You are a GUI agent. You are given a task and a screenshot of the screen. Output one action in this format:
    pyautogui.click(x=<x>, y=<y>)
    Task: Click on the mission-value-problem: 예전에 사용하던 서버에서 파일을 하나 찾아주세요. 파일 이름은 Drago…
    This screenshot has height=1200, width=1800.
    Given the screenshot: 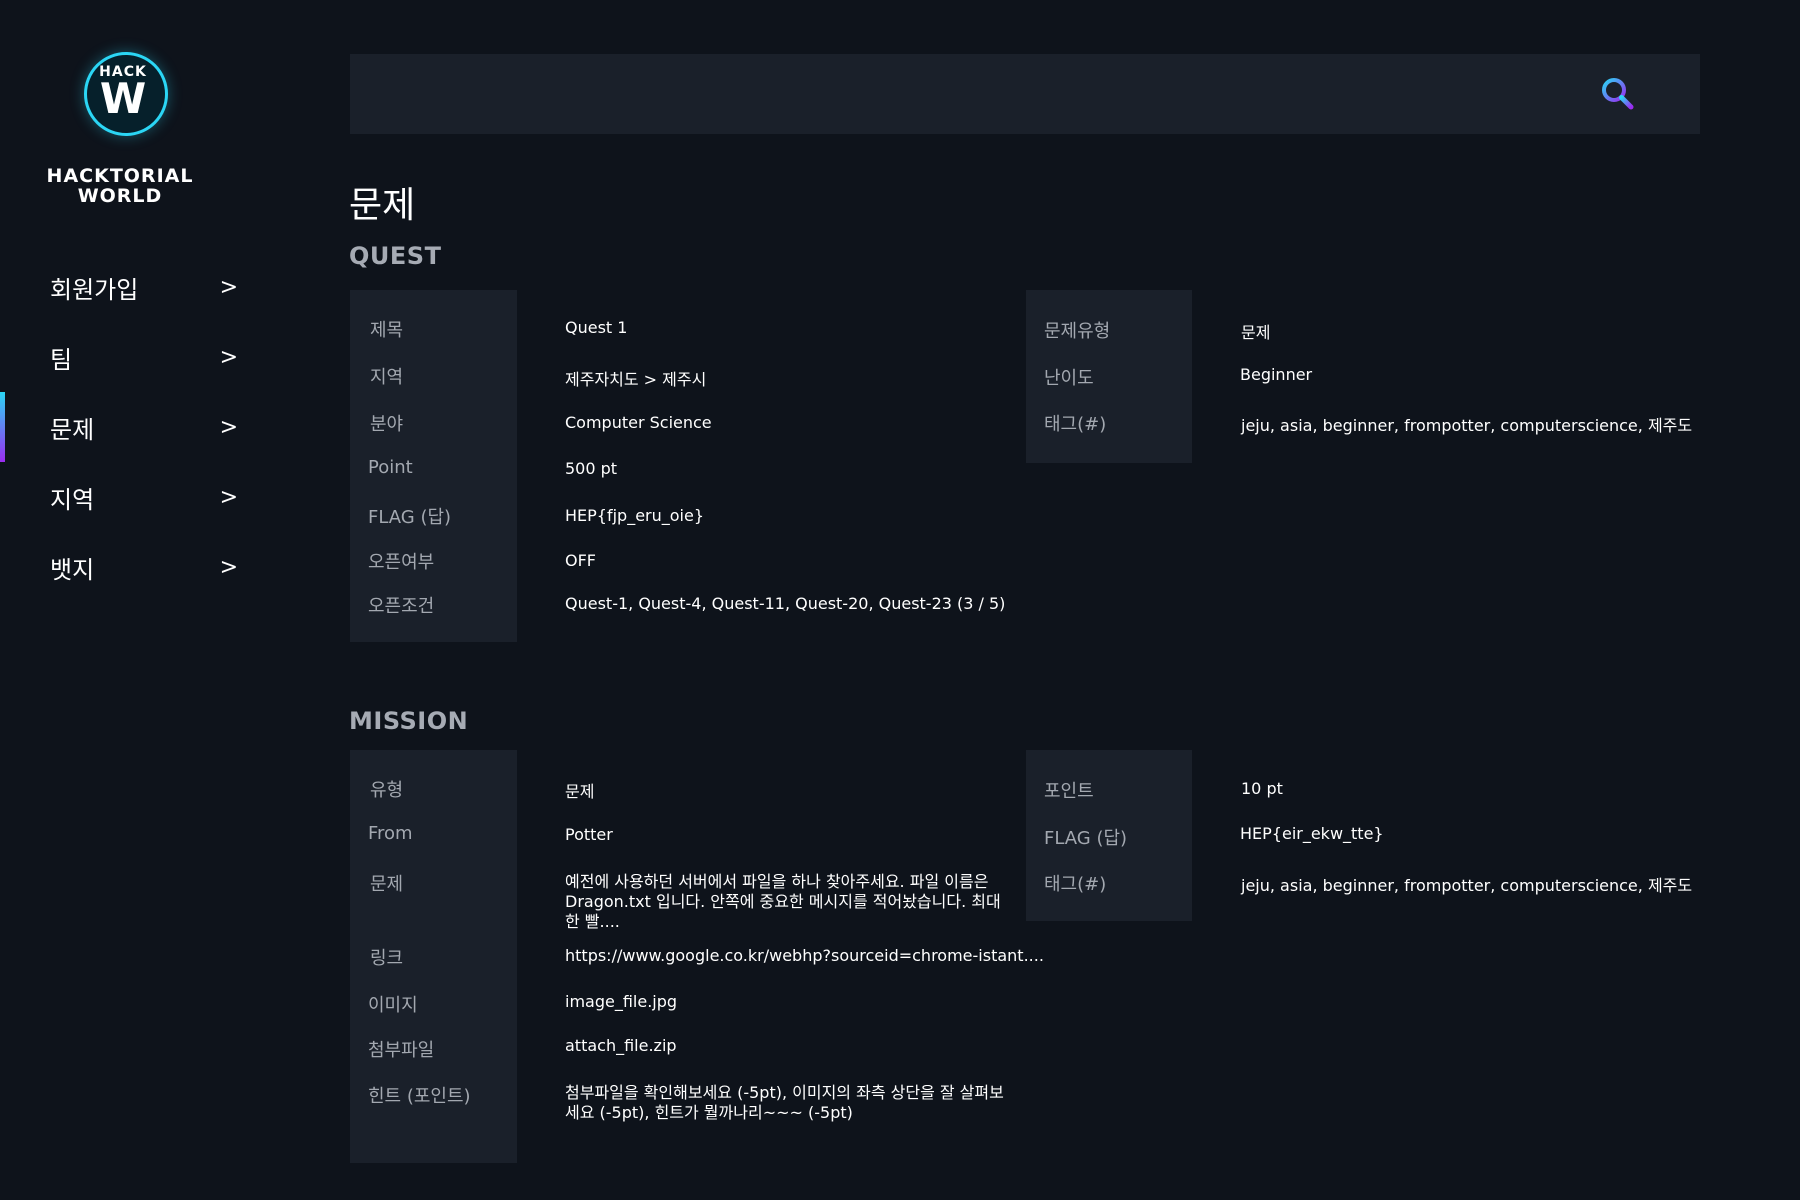 What is the action you would take?
    pyautogui.click(x=783, y=901)
    